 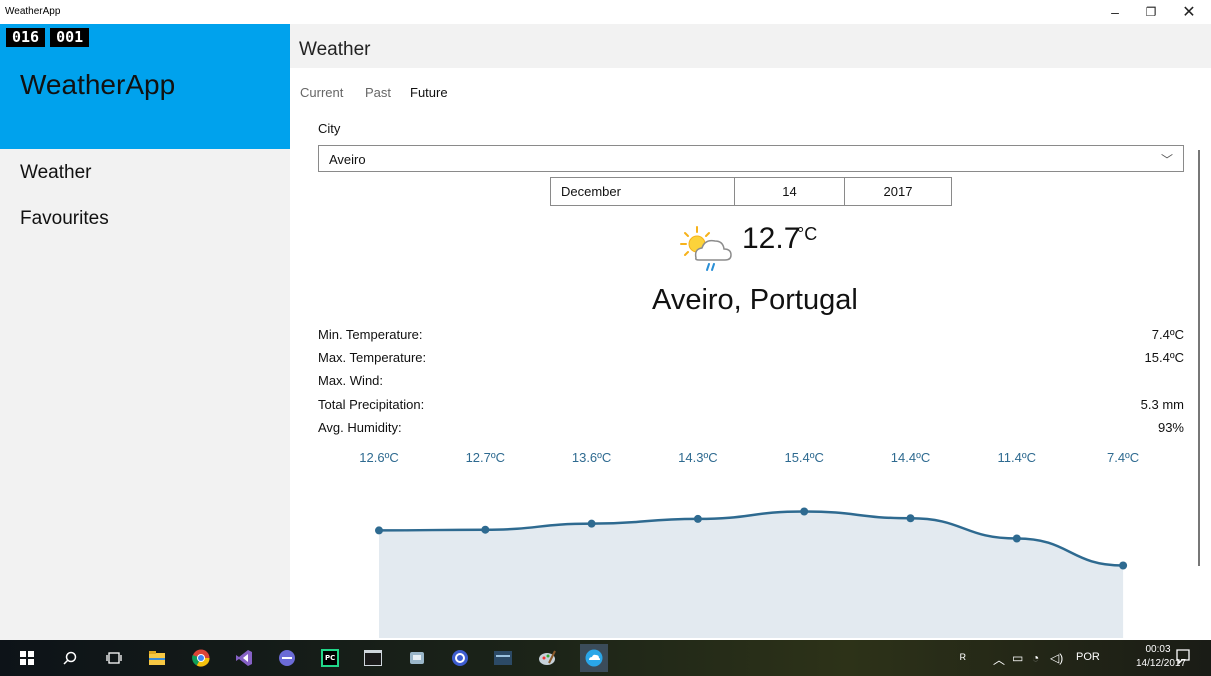 I want to click on city-select-value: Aveiro, so click(x=347, y=159).